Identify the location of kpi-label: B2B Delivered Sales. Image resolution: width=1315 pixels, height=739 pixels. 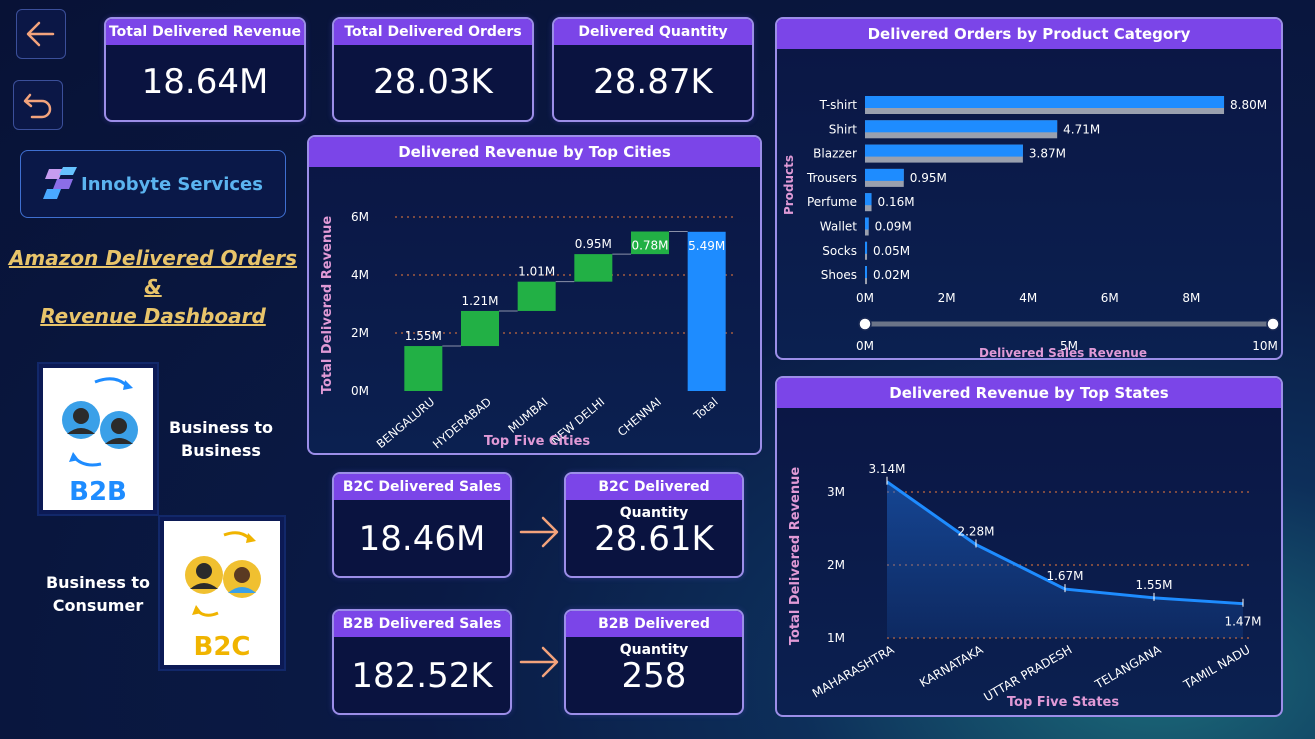
(422, 624).